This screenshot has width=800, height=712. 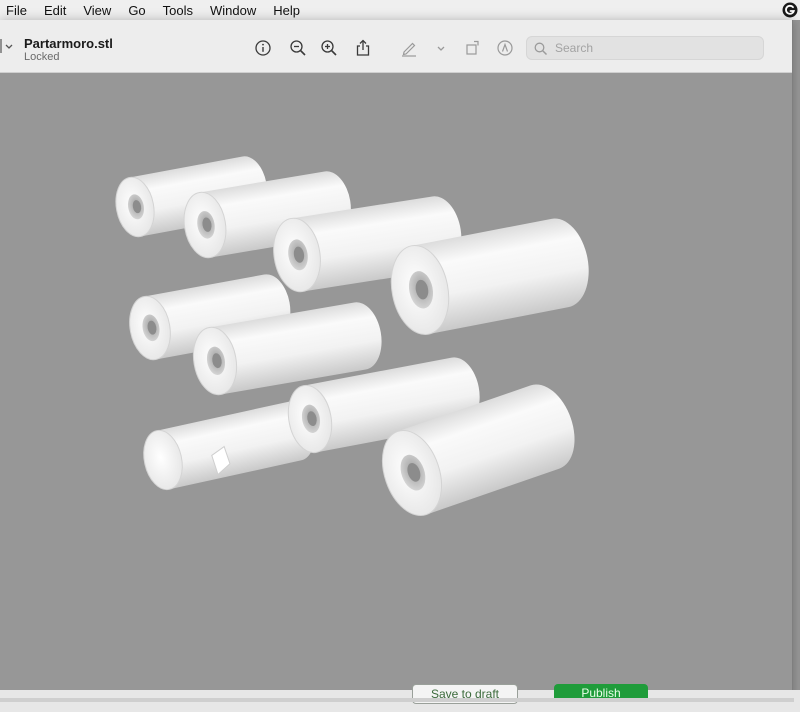 I want to click on zoom-in-icon, so click(x=329, y=48).